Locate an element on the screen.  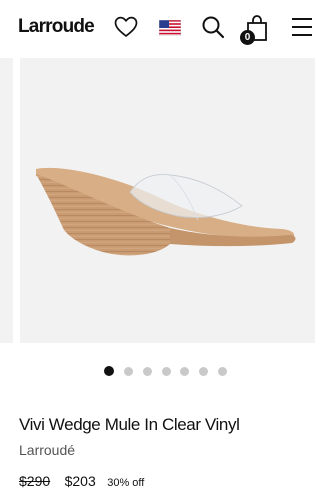
site-header: Larroude 0 is located at coordinates (157, 29).